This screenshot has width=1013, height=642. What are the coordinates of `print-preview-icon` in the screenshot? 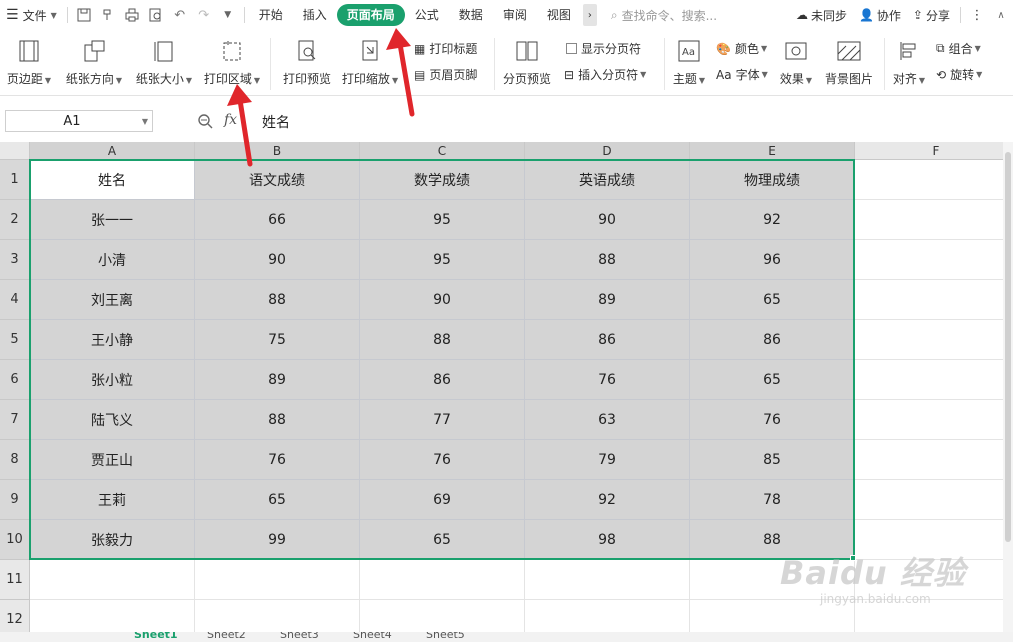 It's located at (156, 15).